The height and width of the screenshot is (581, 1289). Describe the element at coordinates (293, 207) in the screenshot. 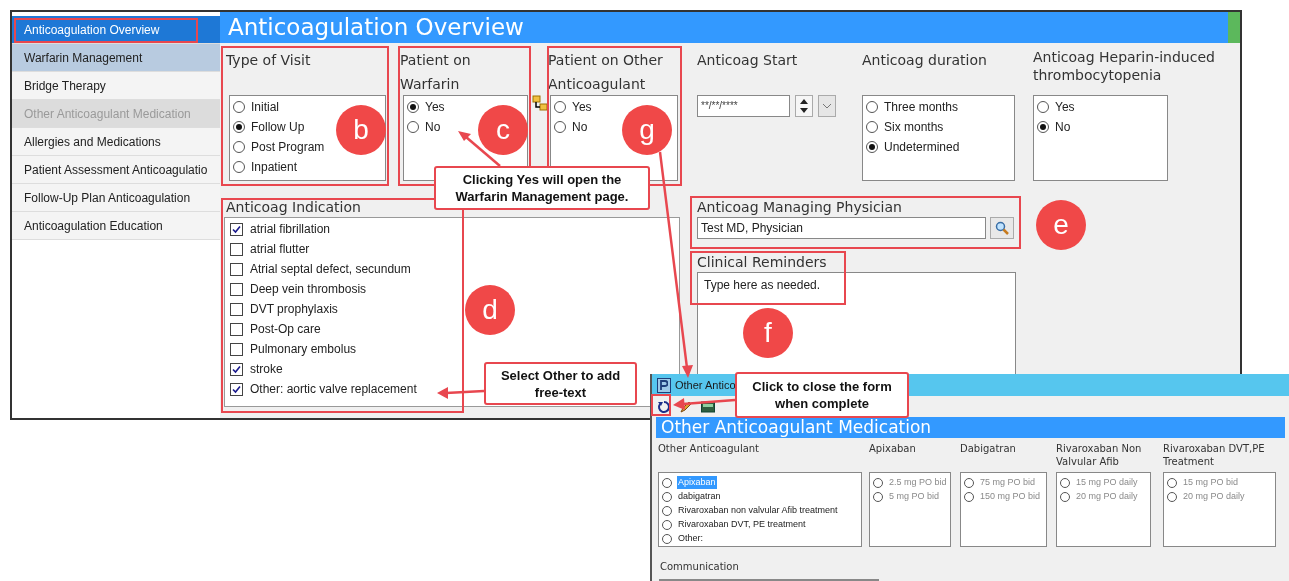

I see `field-label: Anticoag Indication` at that location.